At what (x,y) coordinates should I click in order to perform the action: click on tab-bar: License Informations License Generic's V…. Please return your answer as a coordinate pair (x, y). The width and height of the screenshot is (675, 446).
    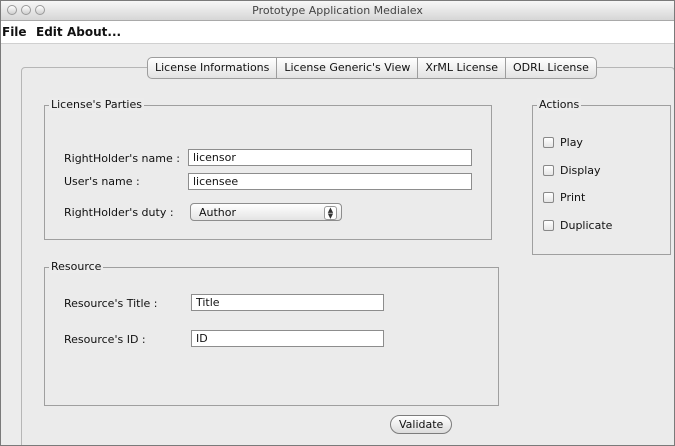
    Looking at the image, I should click on (372, 68).